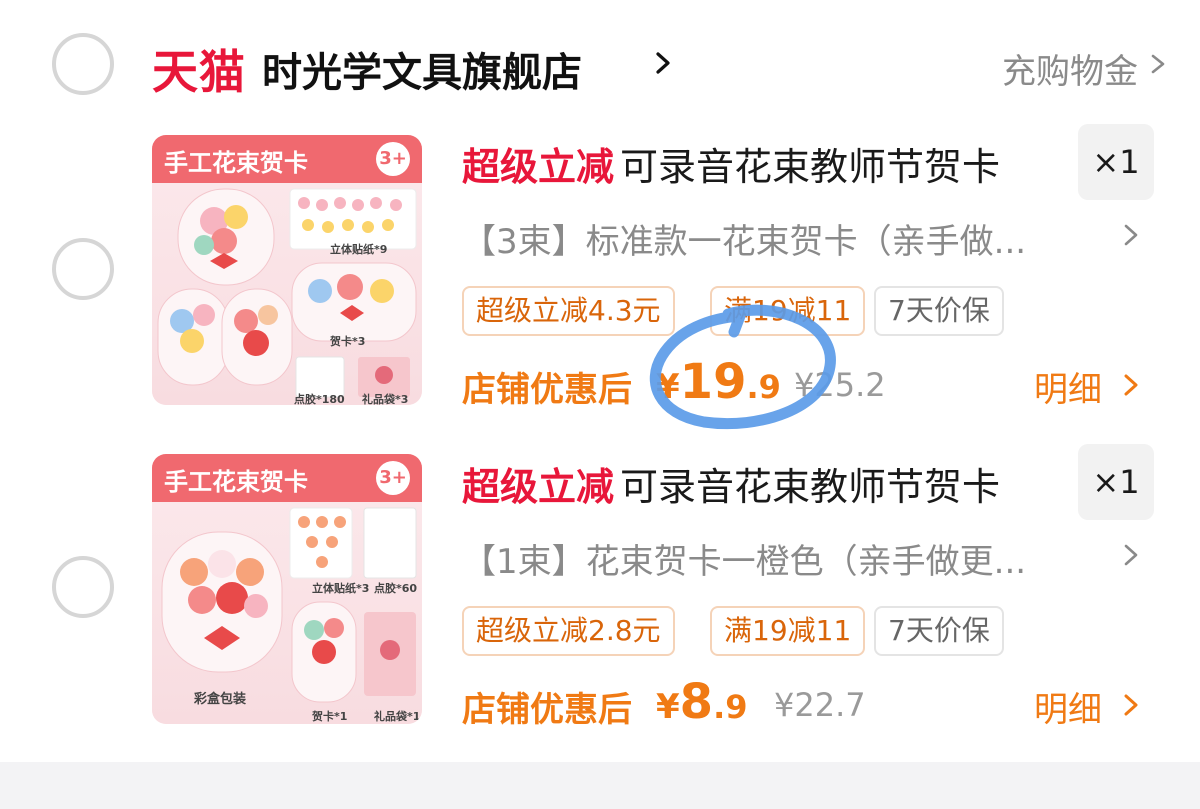 The height and width of the screenshot is (809, 1200). What do you see at coordinates (330, 716) in the screenshot?
I see `thumbnail-label: 贺卡*1` at bounding box center [330, 716].